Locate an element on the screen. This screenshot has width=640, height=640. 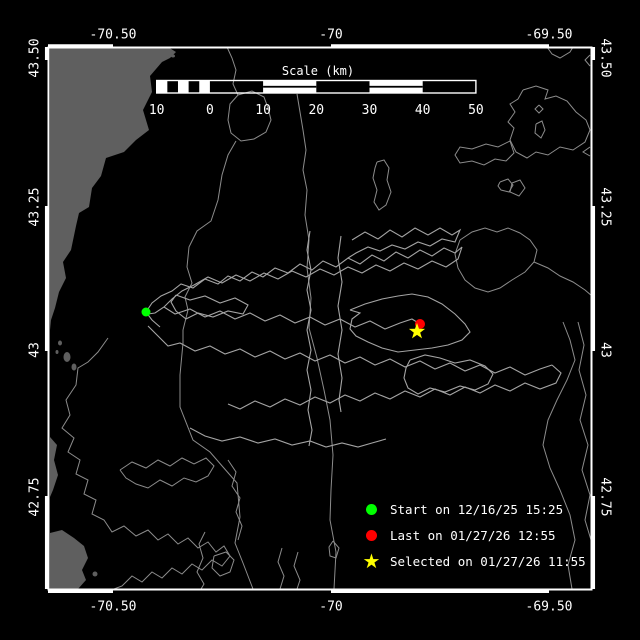
legend-label-selected: Selected on 01/27/26 11:55 is located at coordinates (488, 561).